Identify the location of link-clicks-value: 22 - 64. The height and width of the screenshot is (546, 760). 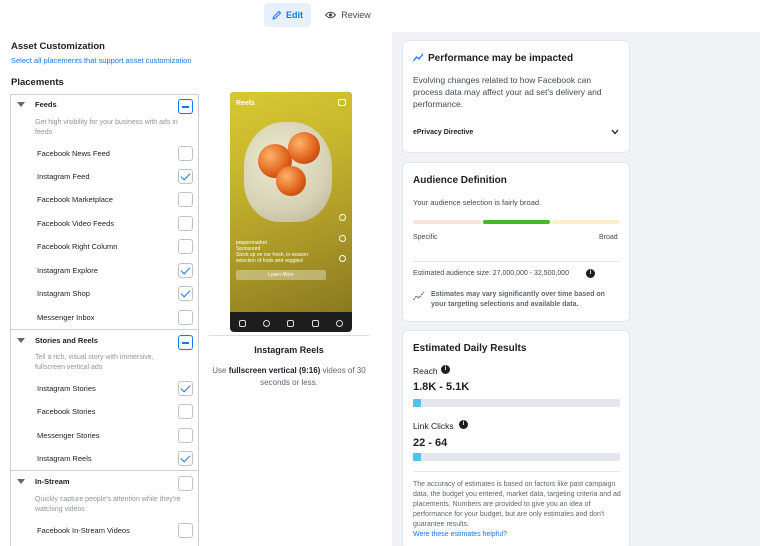
(430, 443).